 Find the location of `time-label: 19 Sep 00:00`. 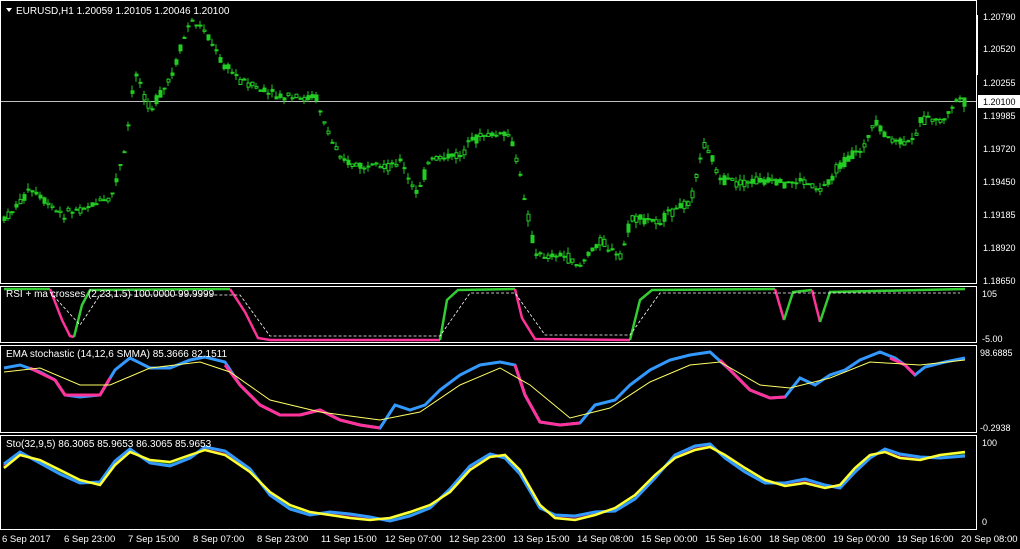

time-label: 19 Sep 00:00 is located at coordinates (861, 539).